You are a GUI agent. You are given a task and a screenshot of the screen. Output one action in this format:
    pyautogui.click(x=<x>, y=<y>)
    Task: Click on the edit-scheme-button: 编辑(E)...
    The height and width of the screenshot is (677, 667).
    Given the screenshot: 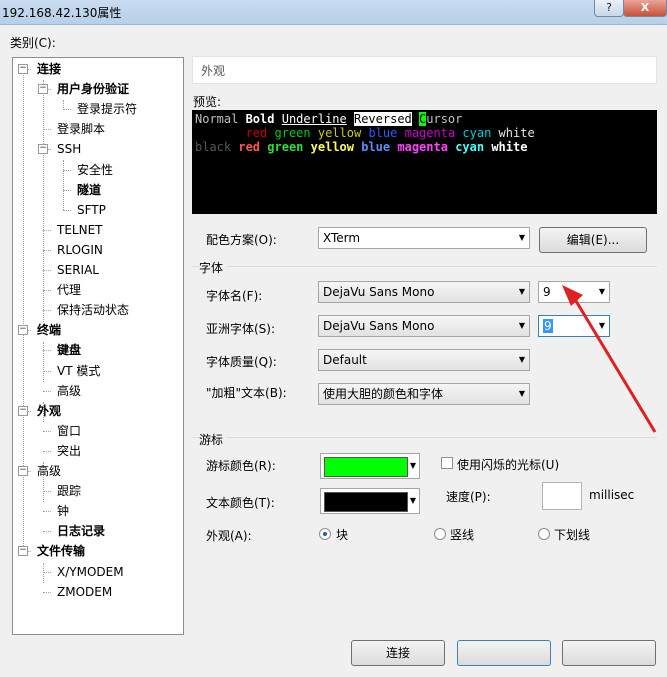 What is the action you would take?
    pyautogui.click(x=593, y=240)
    